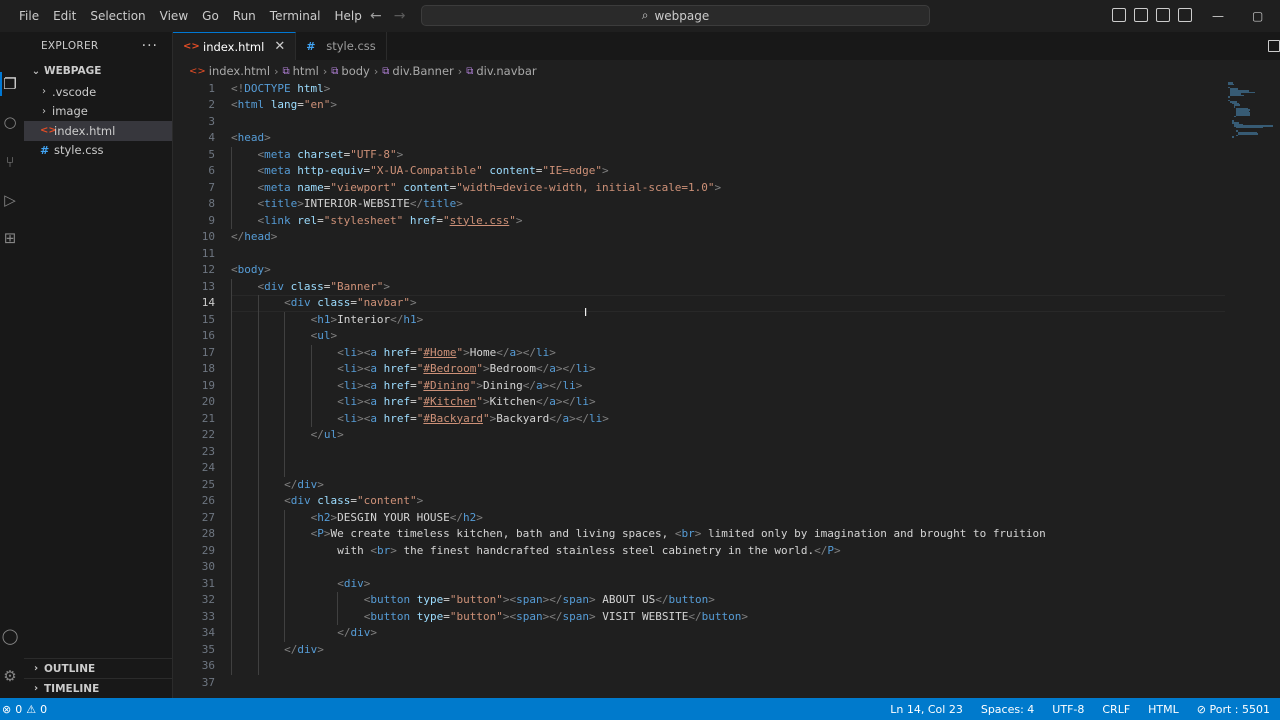 Image resolution: width=1280 pixels, height=720 pixels. What do you see at coordinates (350, 303) in the screenshot?
I see `code-line: <div class="navbar">` at bounding box center [350, 303].